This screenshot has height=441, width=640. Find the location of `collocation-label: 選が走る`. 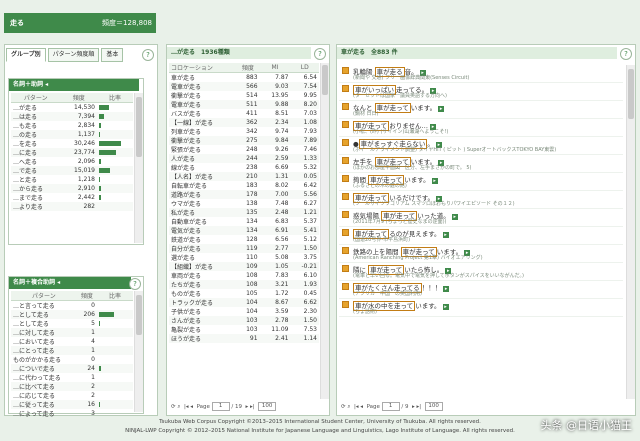

collocation-label: 選が走る is located at coordinates (202, 257).